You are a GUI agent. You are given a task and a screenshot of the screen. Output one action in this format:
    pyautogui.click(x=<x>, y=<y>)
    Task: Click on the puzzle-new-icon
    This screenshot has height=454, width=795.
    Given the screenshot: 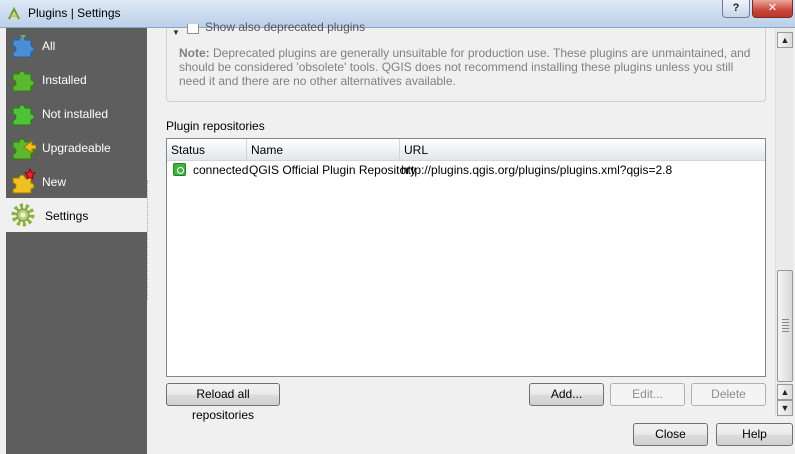 What is the action you would take?
    pyautogui.click(x=24, y=181)
    